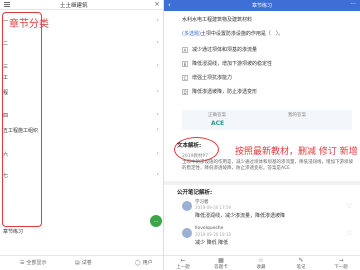  I want to click on chapter-item: 三, so click(5, 66).